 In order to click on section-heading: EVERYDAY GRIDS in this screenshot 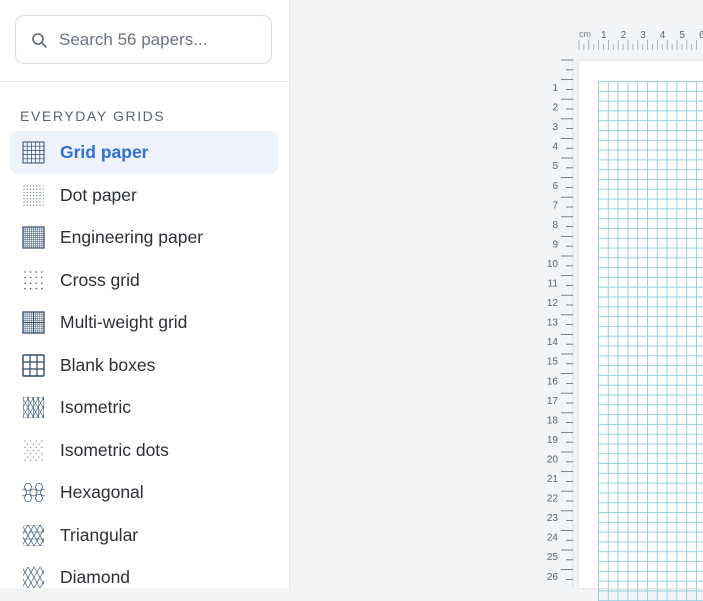, I will do `click(93, 116)`.